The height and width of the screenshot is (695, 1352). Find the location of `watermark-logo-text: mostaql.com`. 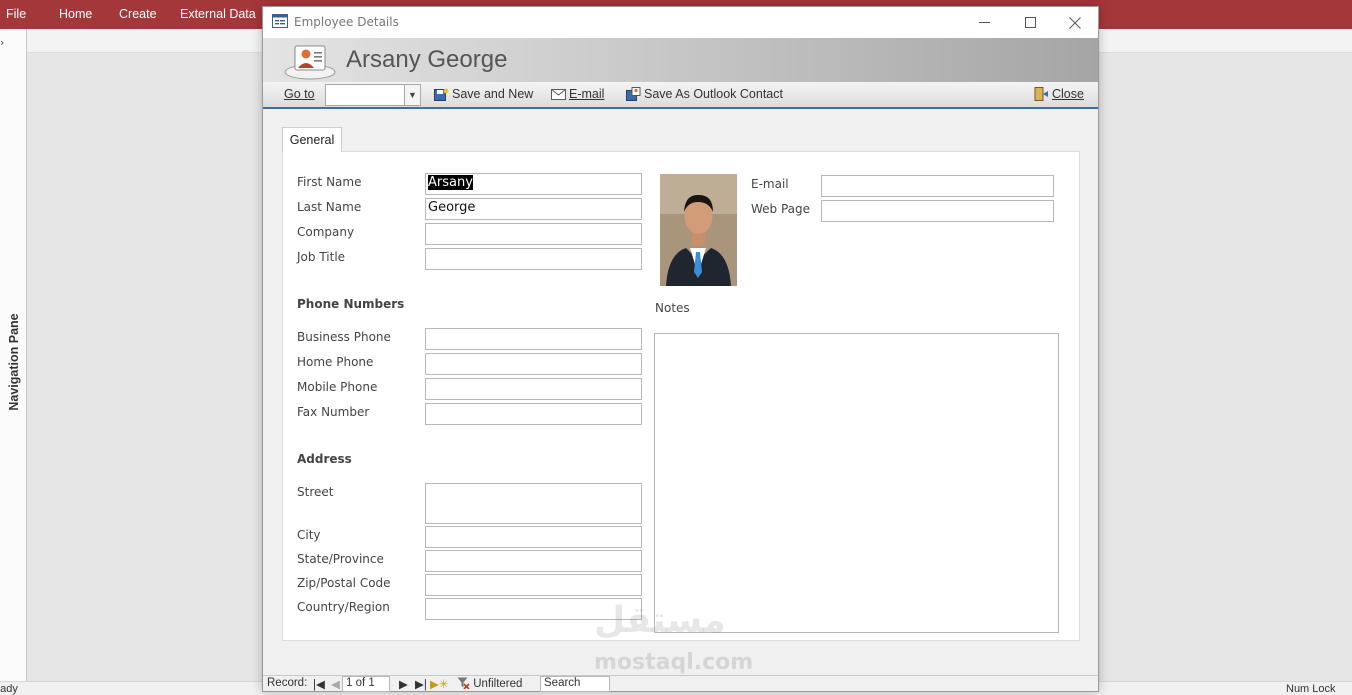

watermark-logo-text: mostaql.com is located at coordinates (674, 662).